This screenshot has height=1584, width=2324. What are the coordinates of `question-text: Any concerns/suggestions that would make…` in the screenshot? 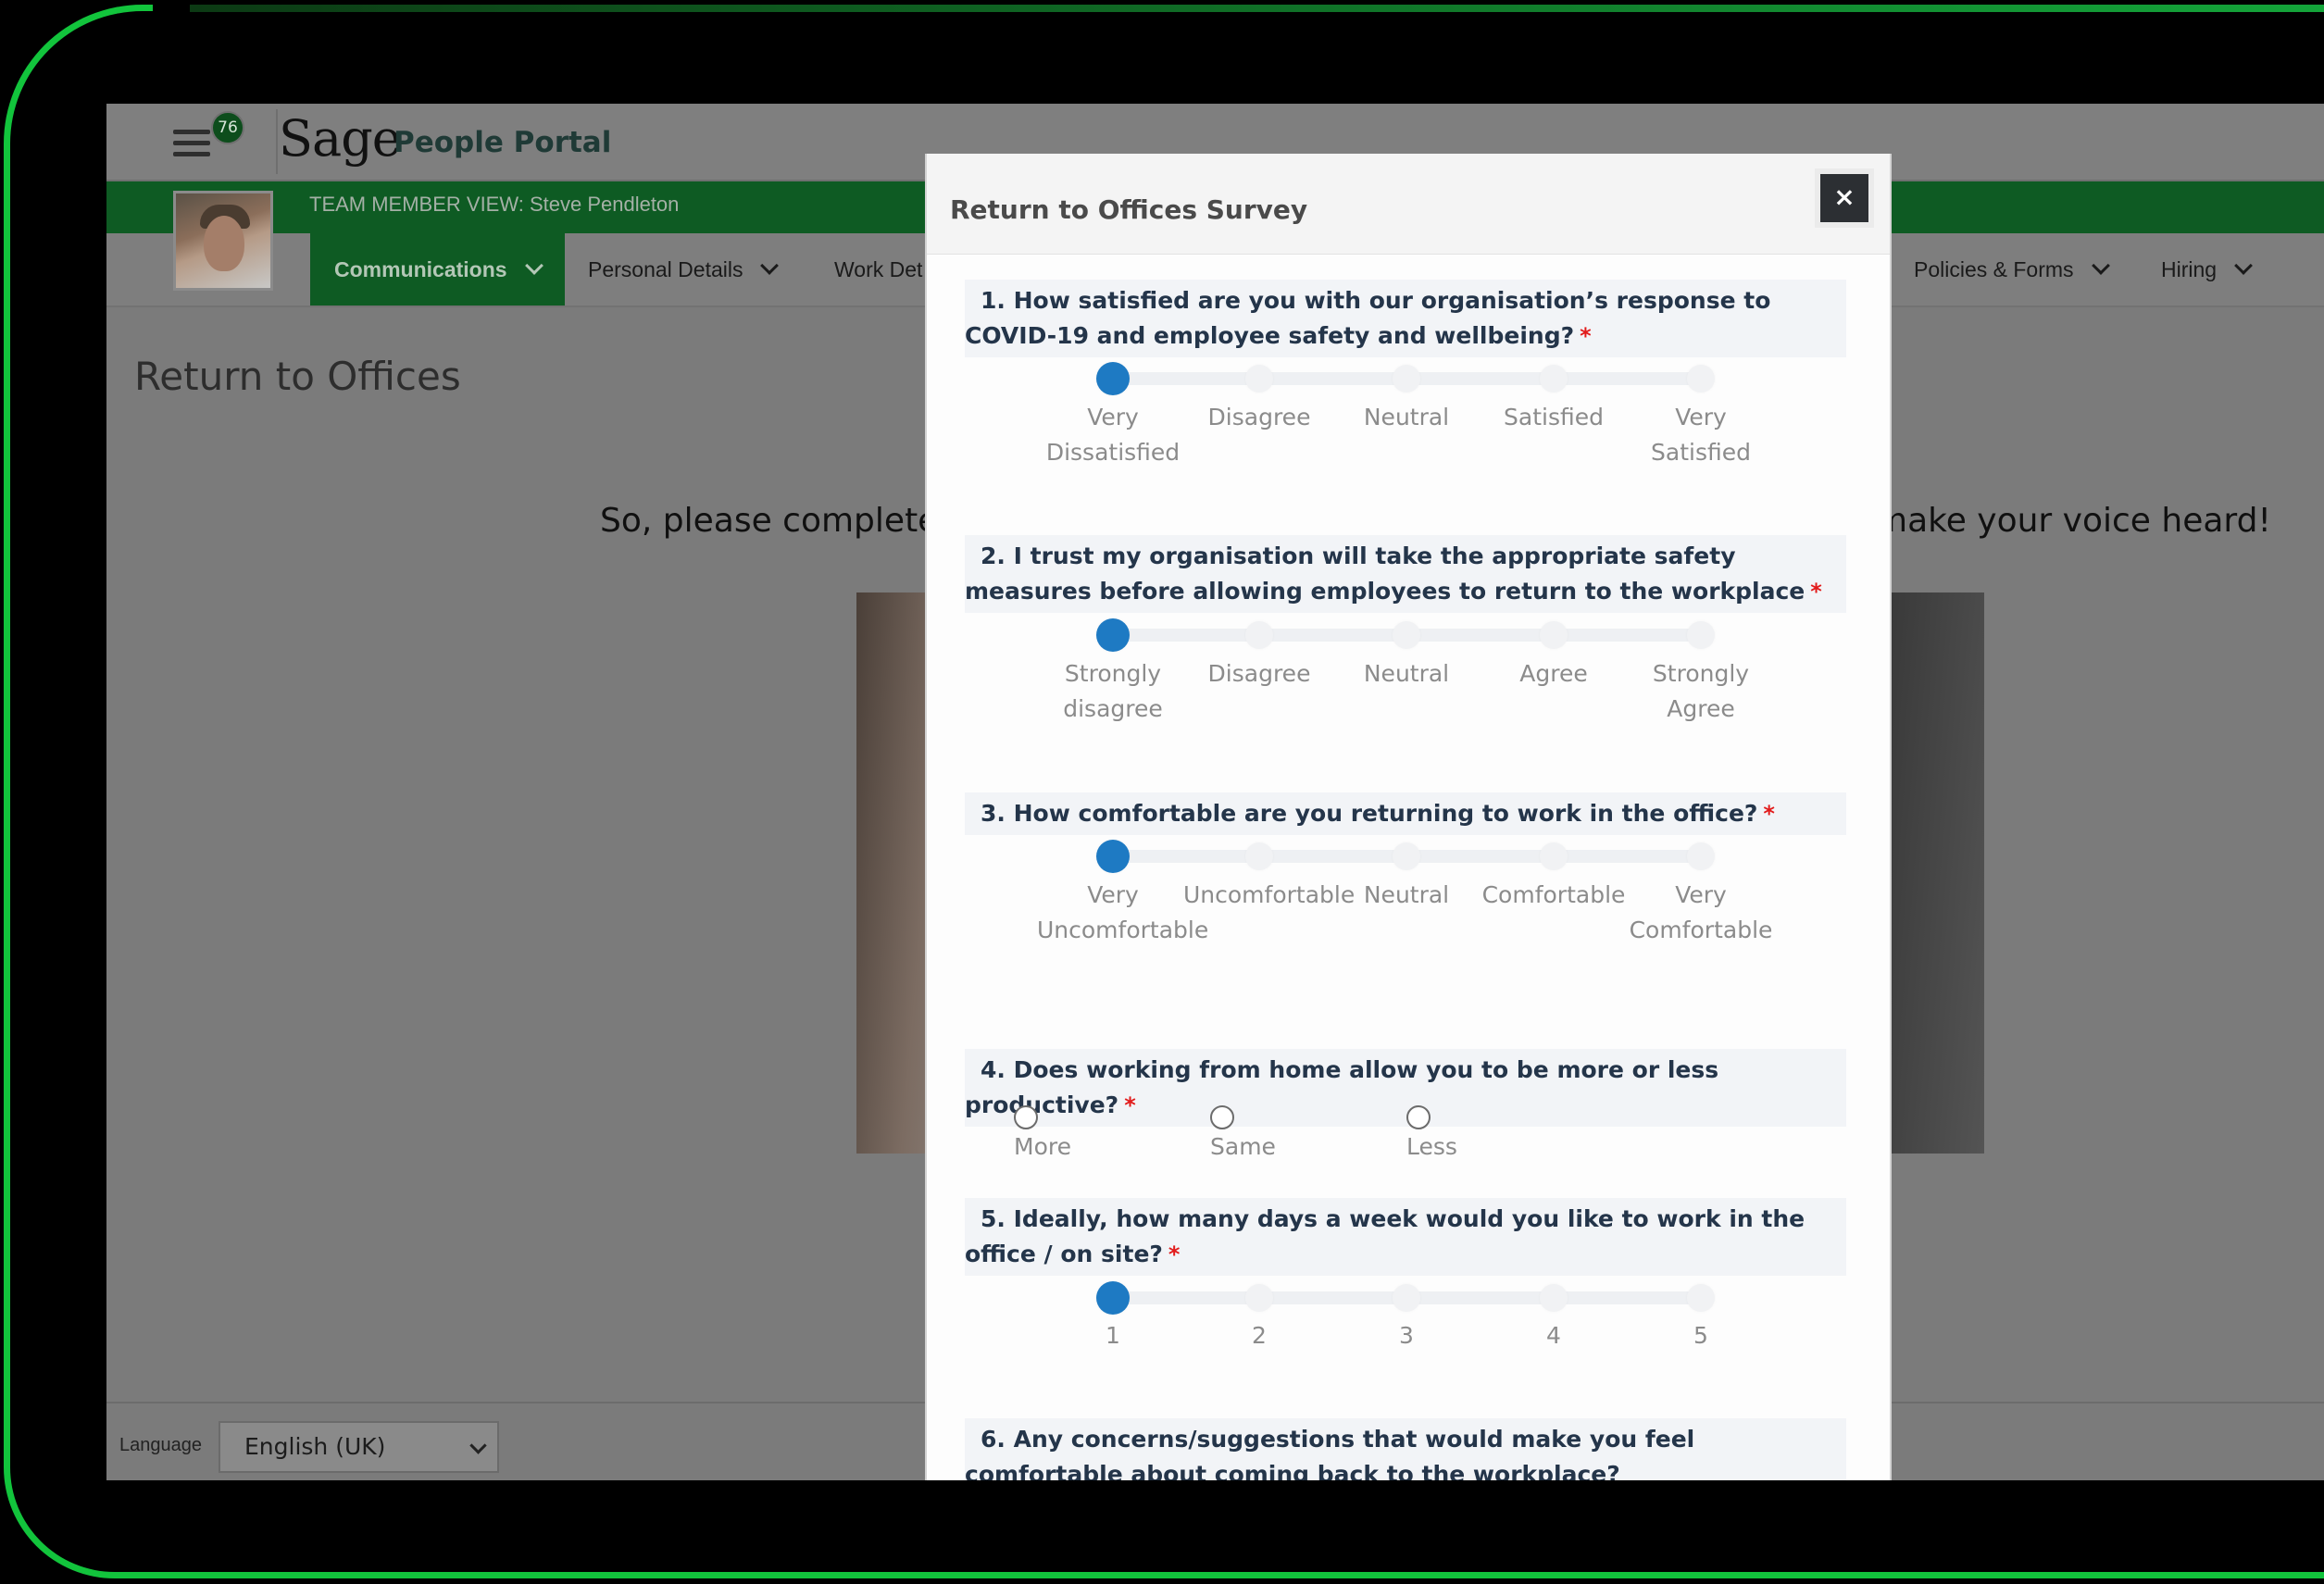 It's located at (1330, 1453).